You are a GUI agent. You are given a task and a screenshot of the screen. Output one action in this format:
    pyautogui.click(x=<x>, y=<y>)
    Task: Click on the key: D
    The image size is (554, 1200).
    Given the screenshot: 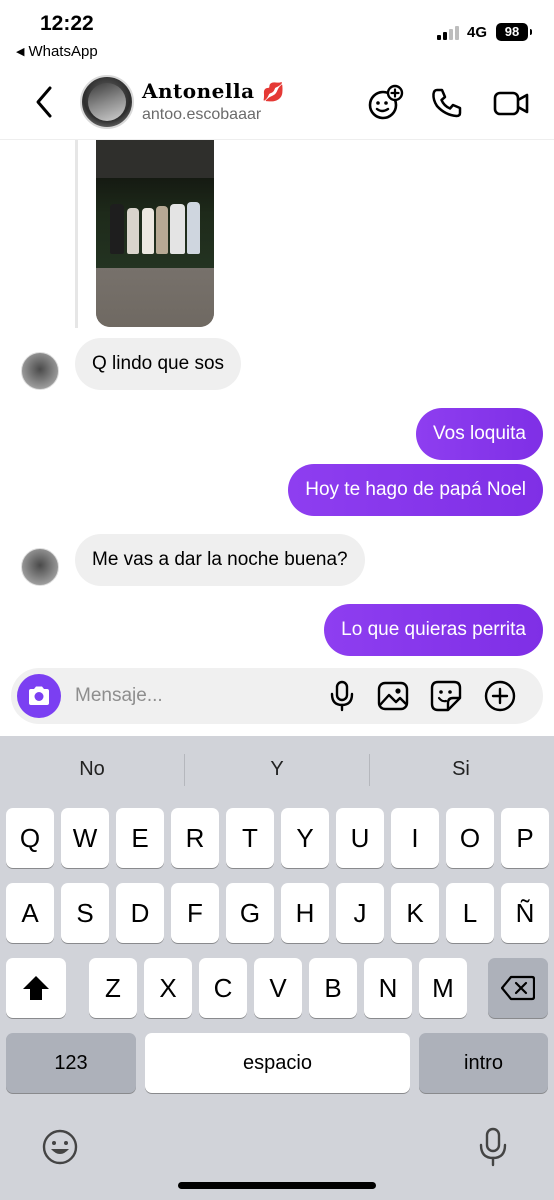 What is the action you would take?
    pyautogui.click(x=140, y=913)
    